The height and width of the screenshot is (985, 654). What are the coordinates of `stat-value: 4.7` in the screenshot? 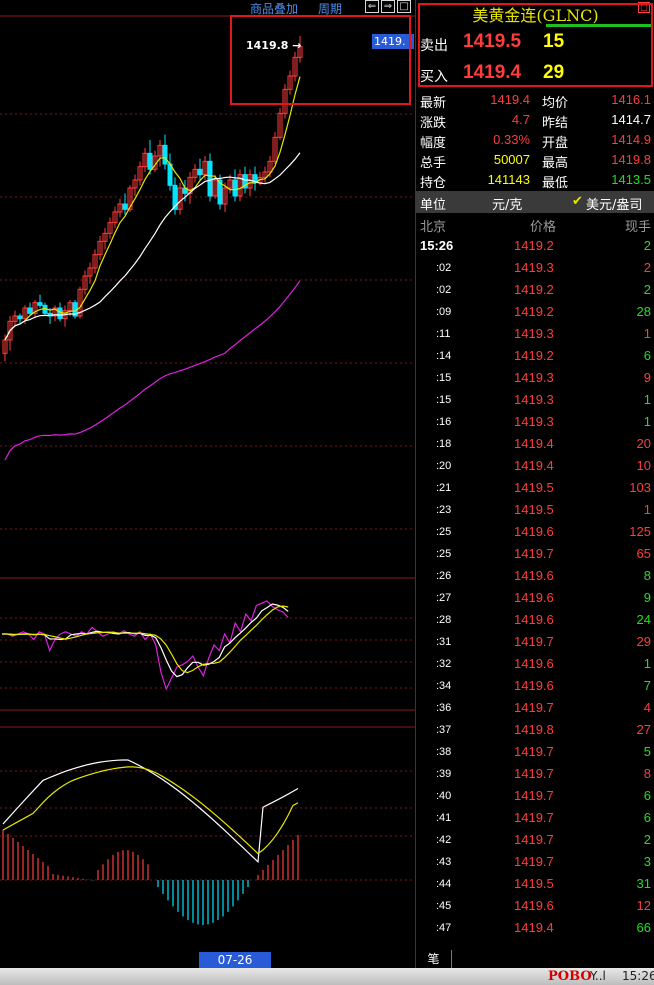 It's located at (520, 119).